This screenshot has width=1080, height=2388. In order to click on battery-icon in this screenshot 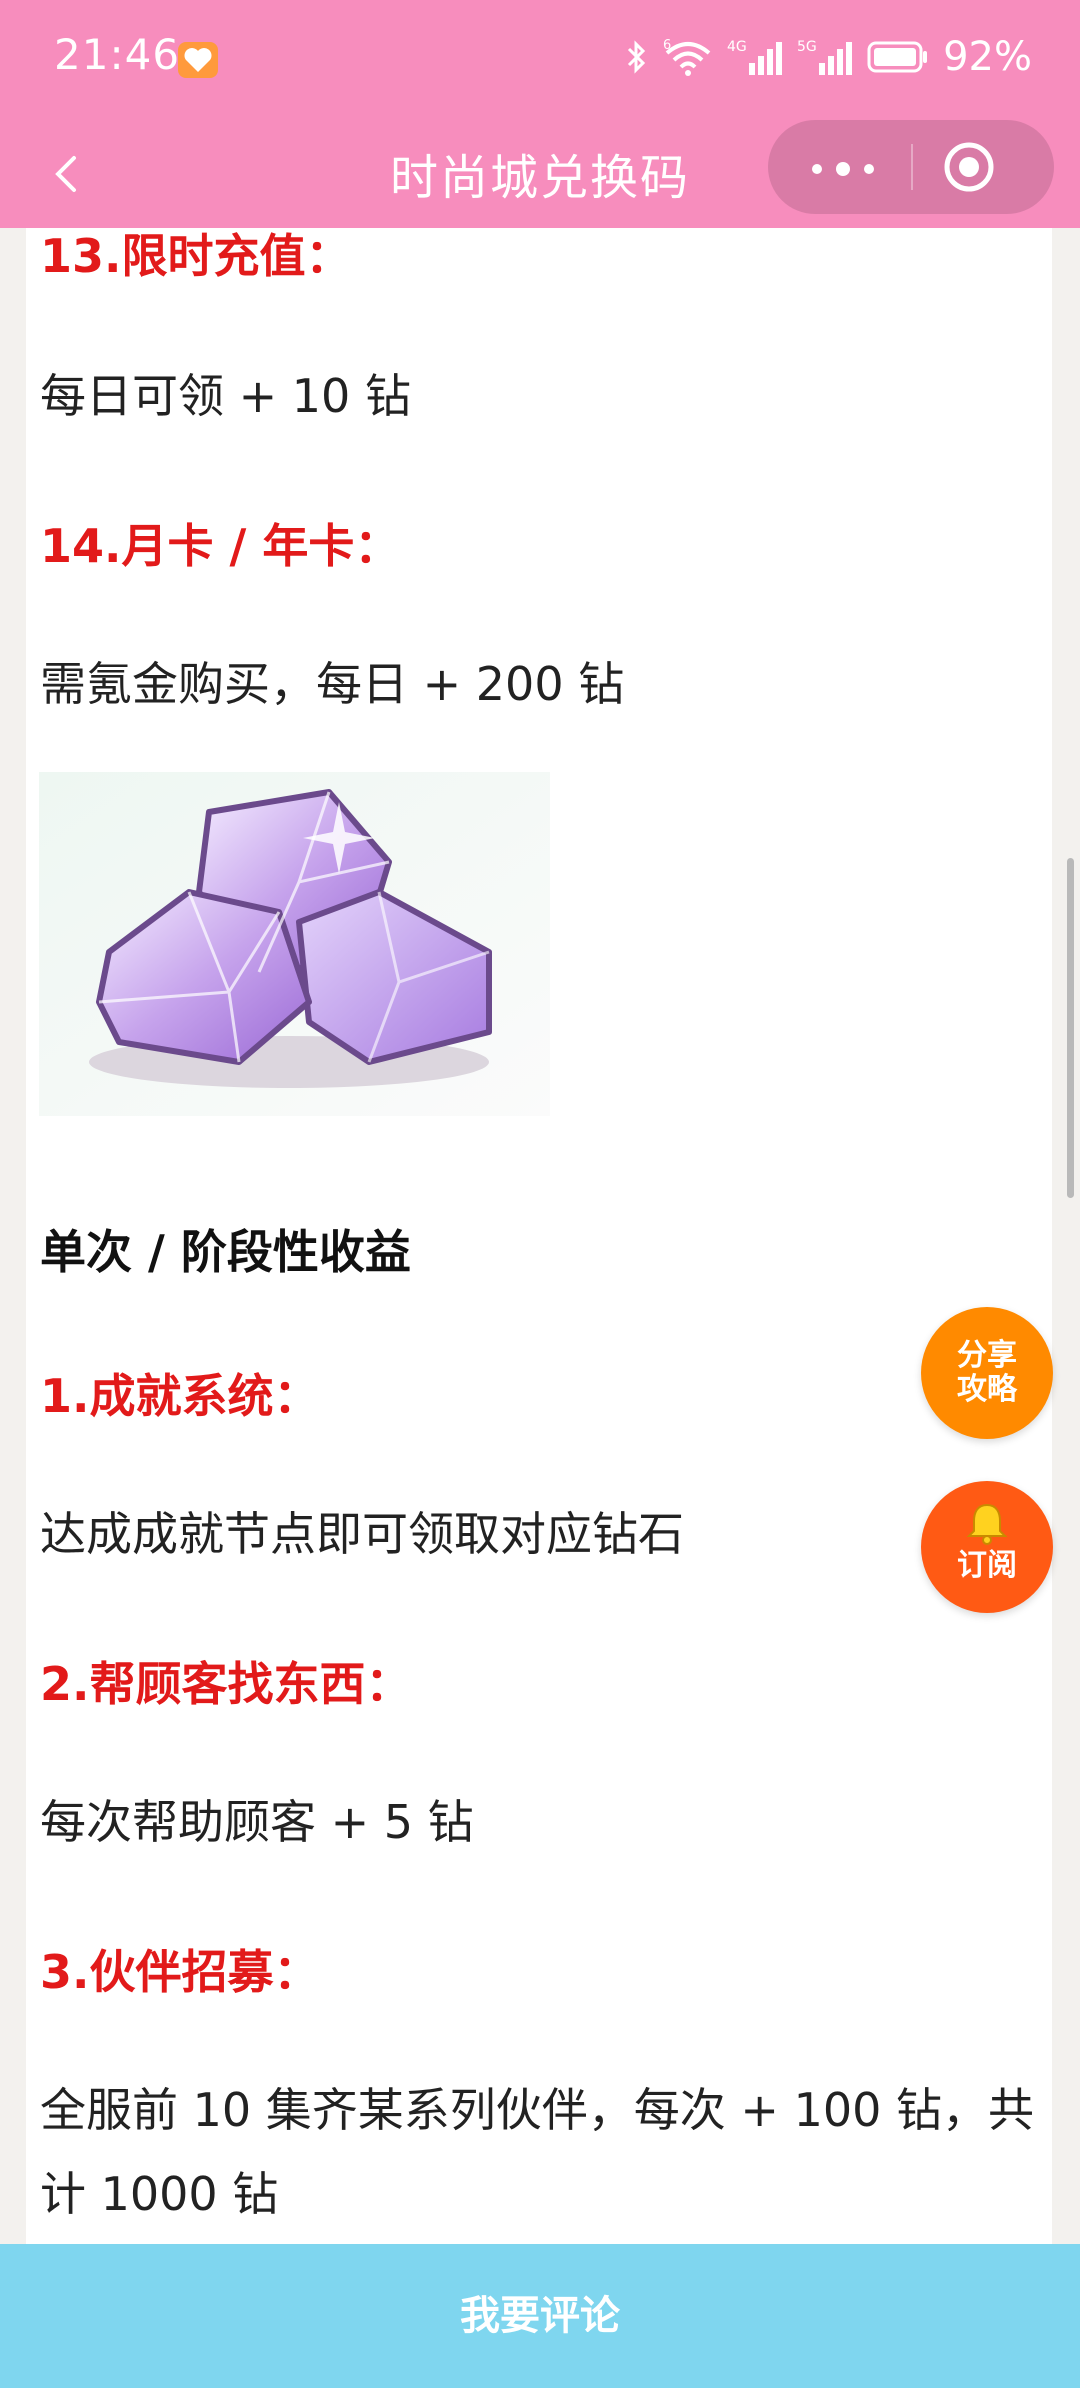, I will do `click(897, 57)`.